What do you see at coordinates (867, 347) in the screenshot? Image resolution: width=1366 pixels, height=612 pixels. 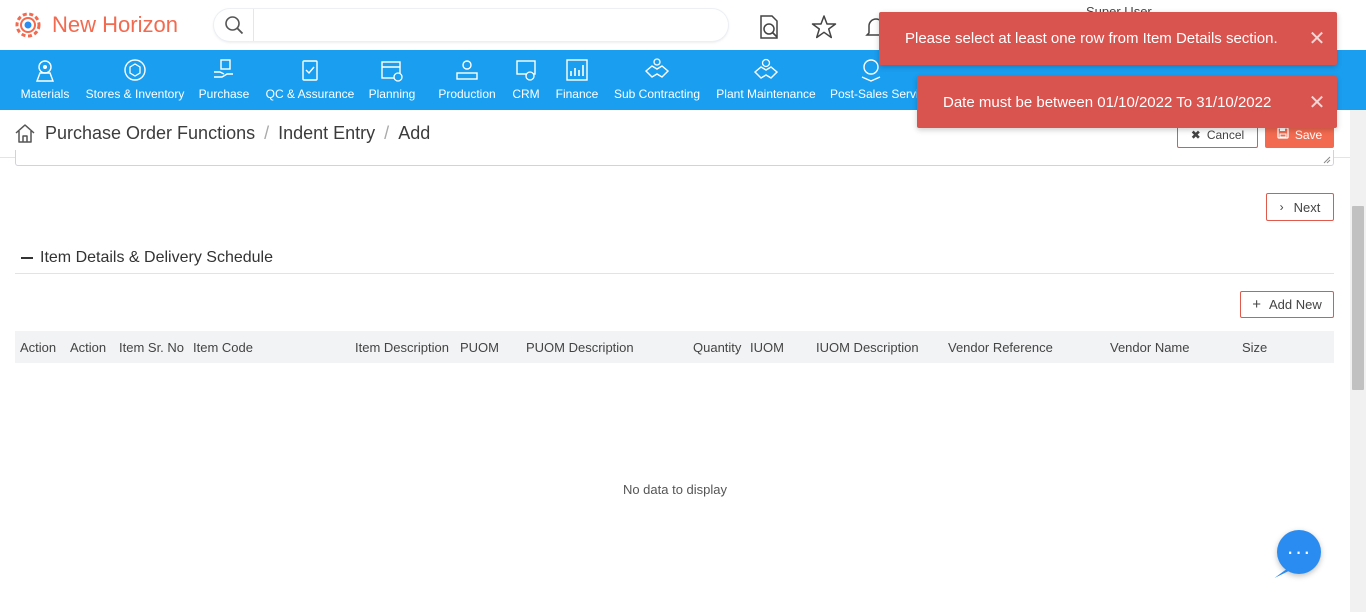 I see `column-header-iuom-description: IUOM Description` at bounding box center [867, 347].